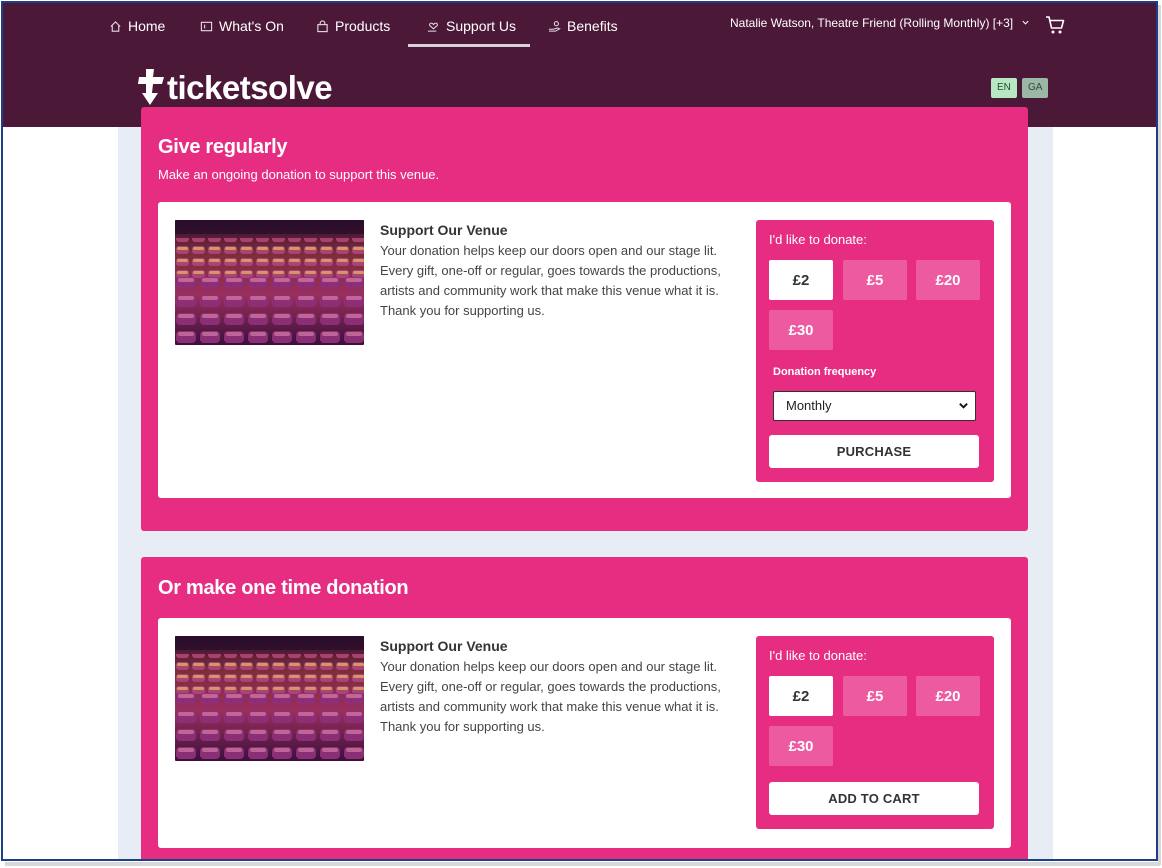  I want to click on nav-label-support-us: Support Us, so click(481, 26).